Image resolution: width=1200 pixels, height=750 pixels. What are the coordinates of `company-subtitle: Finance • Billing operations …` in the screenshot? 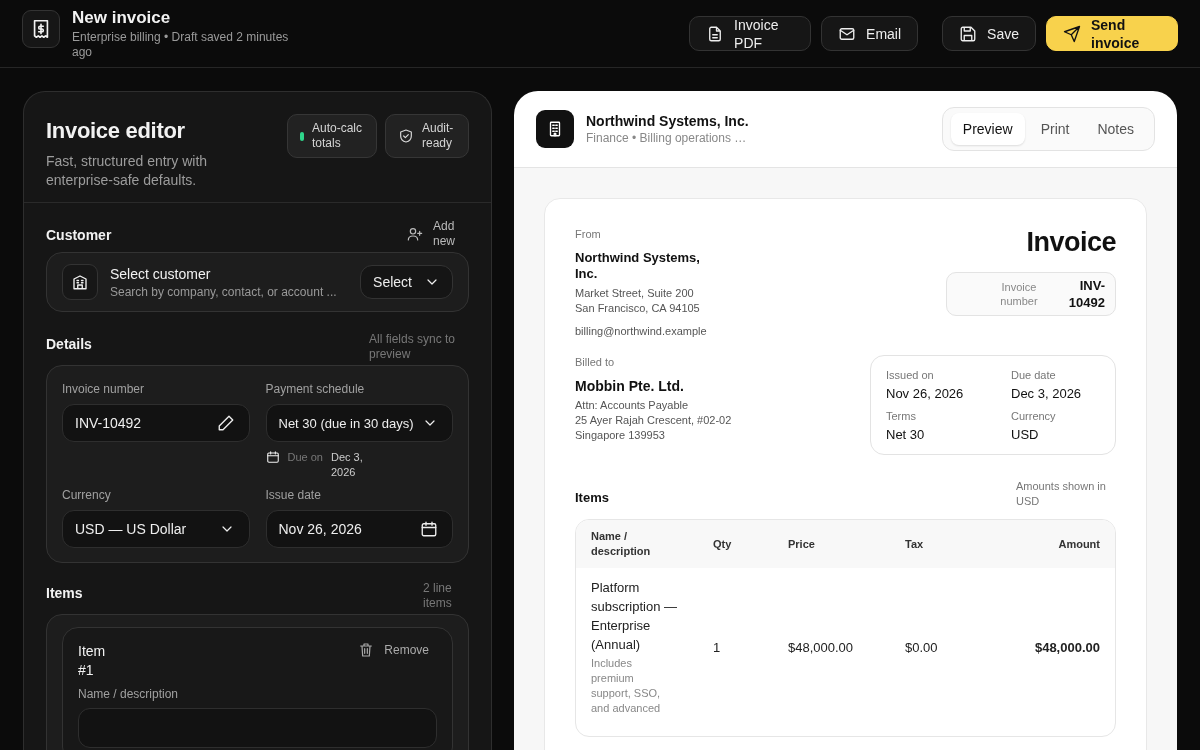 It's located at (667, 138).